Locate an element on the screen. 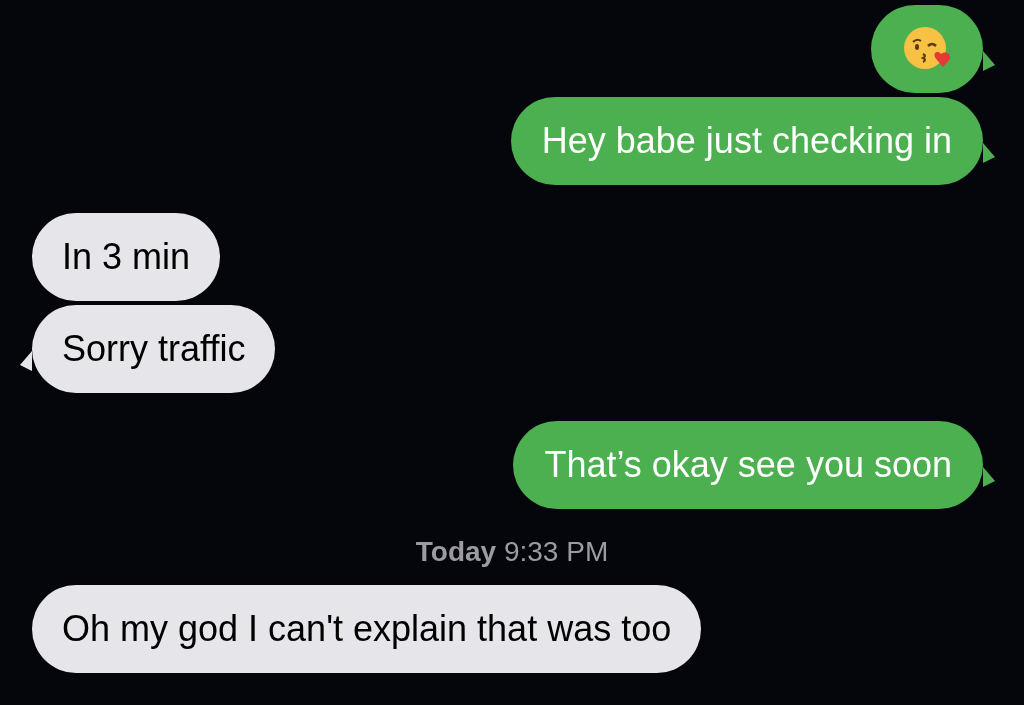 Image resolution: width=1024 pixels, height=705 pixels. sent-message: Hey babe just checking in is located at coordinates (746, 141).